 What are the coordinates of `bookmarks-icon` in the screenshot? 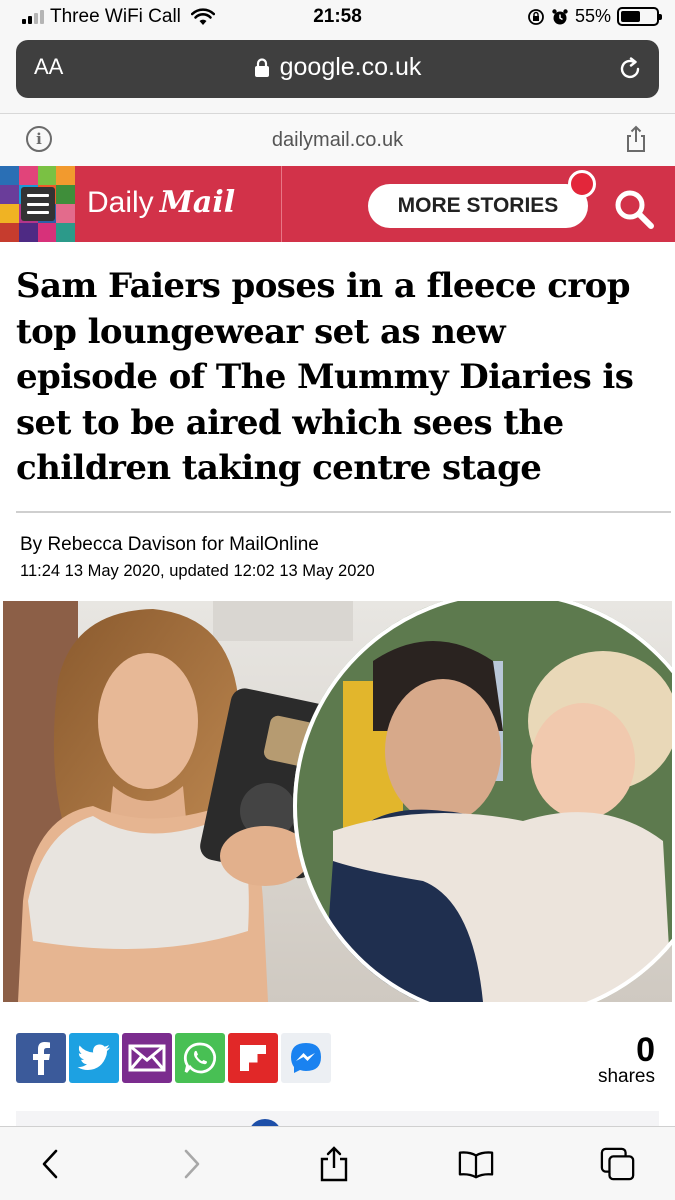 It's located at (476, 1165).